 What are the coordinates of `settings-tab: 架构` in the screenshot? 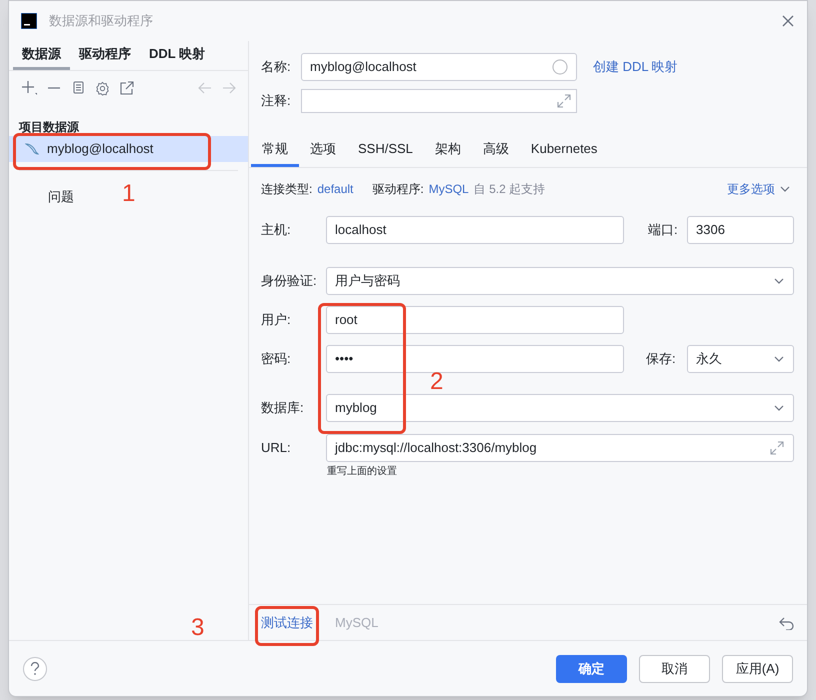 It's located at (448, 150).